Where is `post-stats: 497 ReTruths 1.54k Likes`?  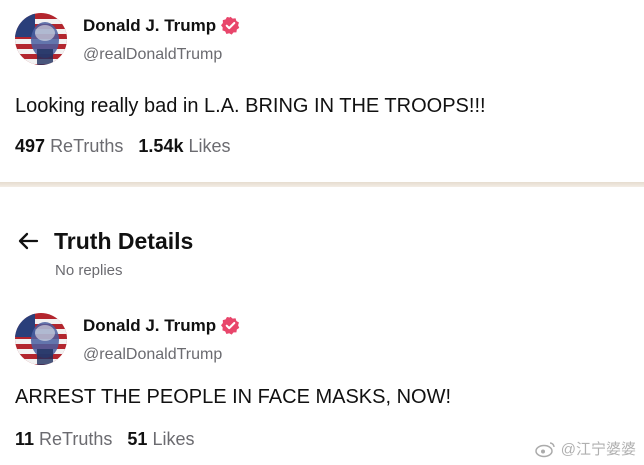 post-stats: 497 ReTruths 1.54k Likes is located at coordinates (123, 146).